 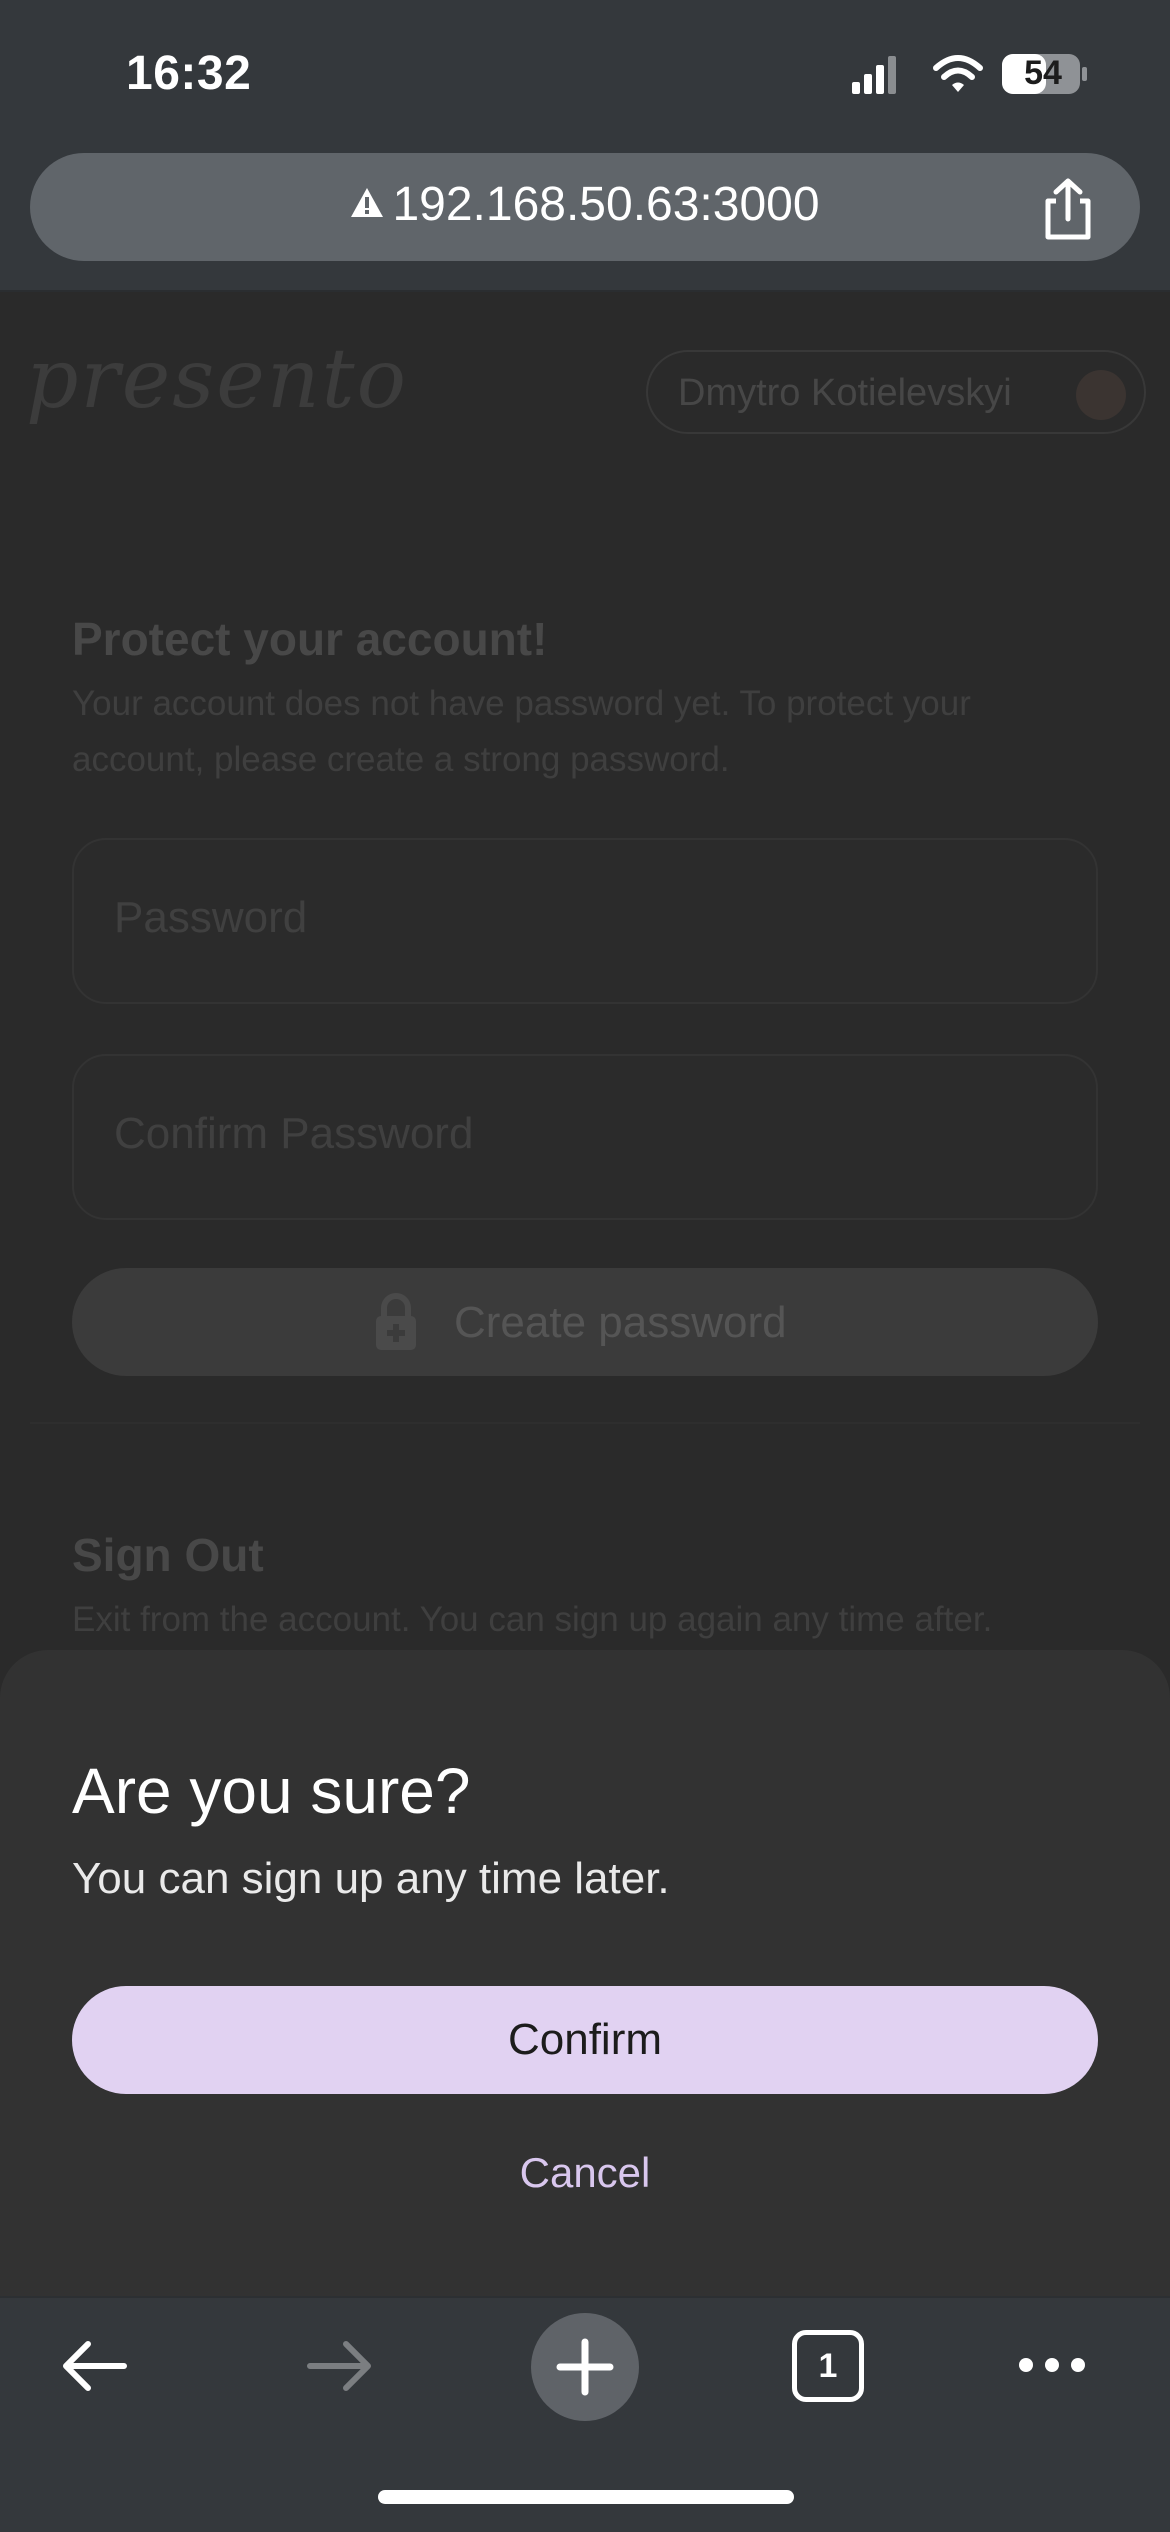 I want to click on lock-icon, so click(x=396, y=1321).